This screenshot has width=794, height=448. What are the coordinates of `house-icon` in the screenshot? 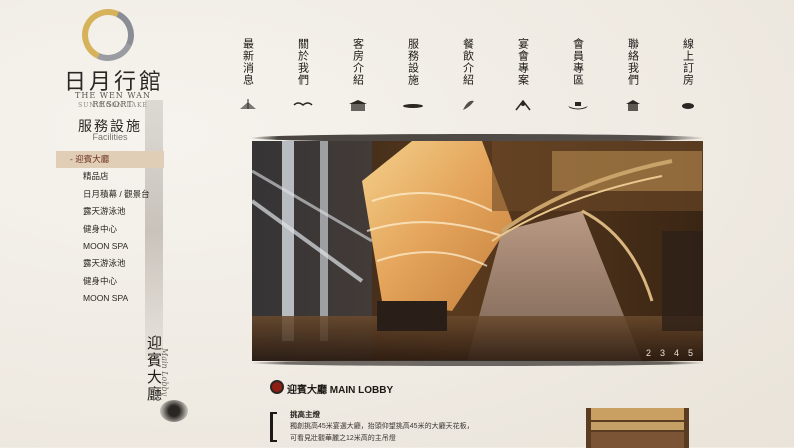 It's located at (358, 103).